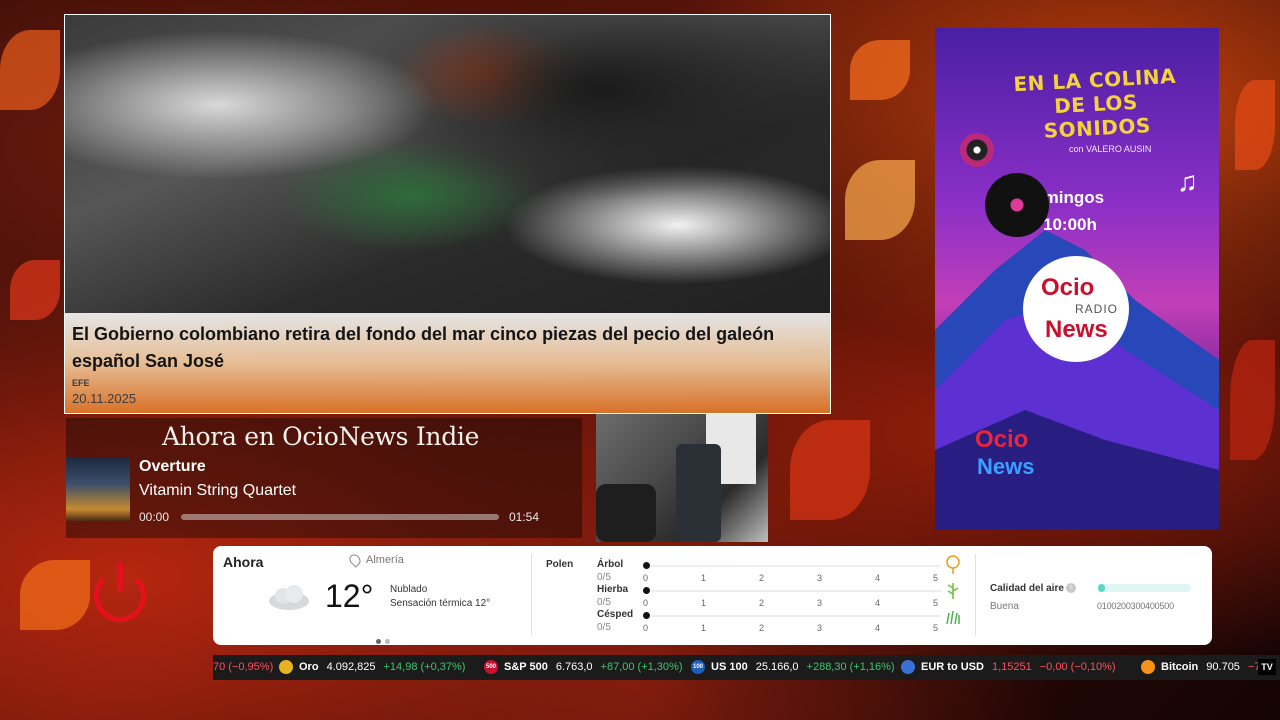 Image resolution: width=1280 pixels, height=720 pixels. What do you see at coordinates (641, 667) in the screenshot?
I see `ticker-change: +87,00 (+1,30%)` at bounding box center [641, 667].